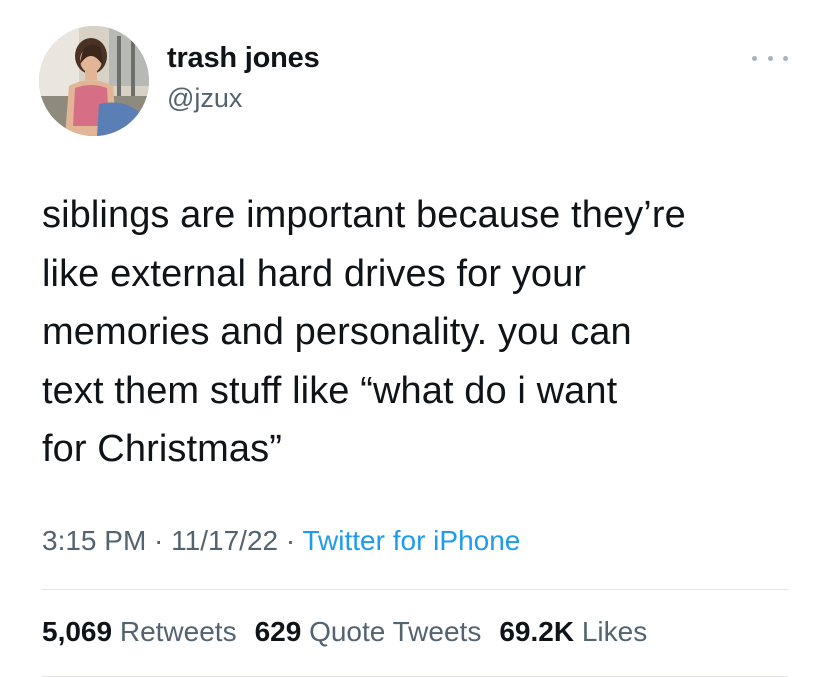 The image size is (828, 677). What do you see at coordinates (278, 631) in the screenshot?
I see `quote-tweets-count: 629` at bounding box center [278, 631].